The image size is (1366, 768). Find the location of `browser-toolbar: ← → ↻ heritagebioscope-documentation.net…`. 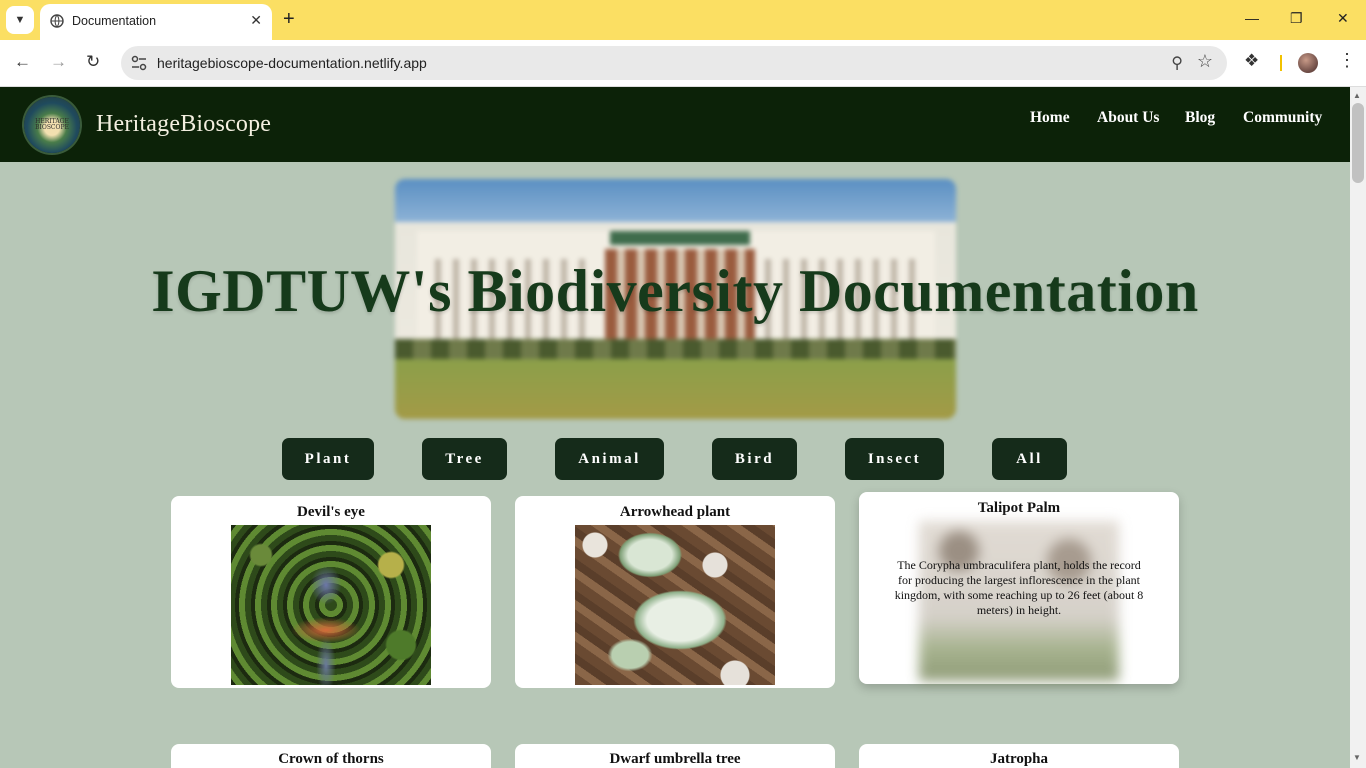

browser-toolbar: ← → ↻ heritagebioscope-documentation.net… is located at coordinates (683, 63).